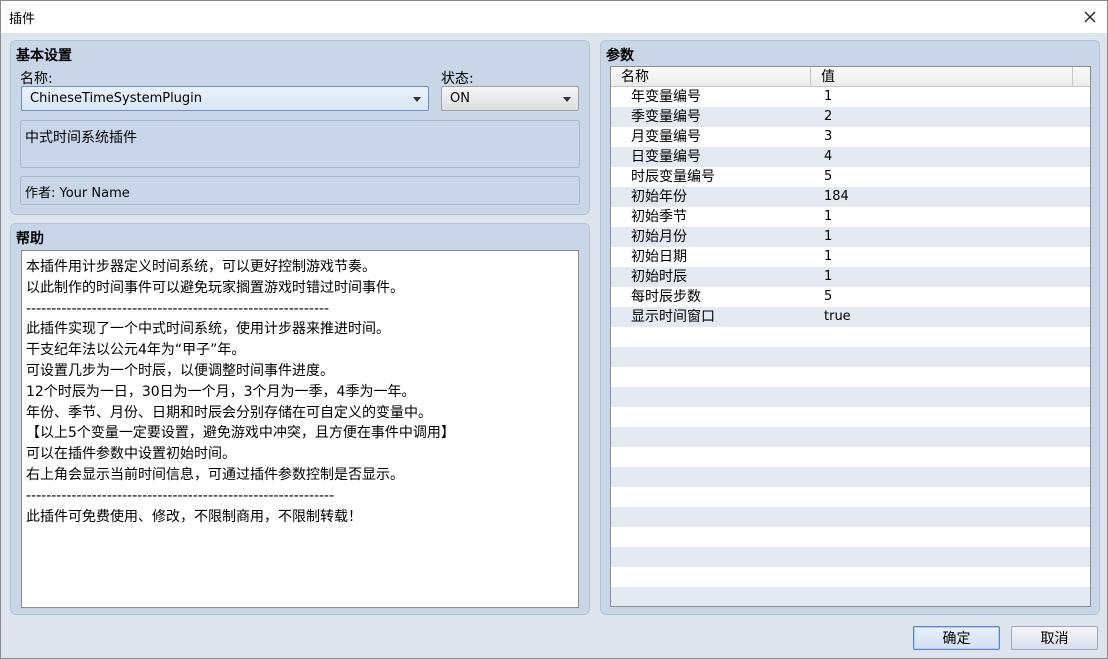 Image resolution: width=1108 pixels, height=659 pixels. I want to click on description-text: 中式时间系统插件, so click(81, 138).